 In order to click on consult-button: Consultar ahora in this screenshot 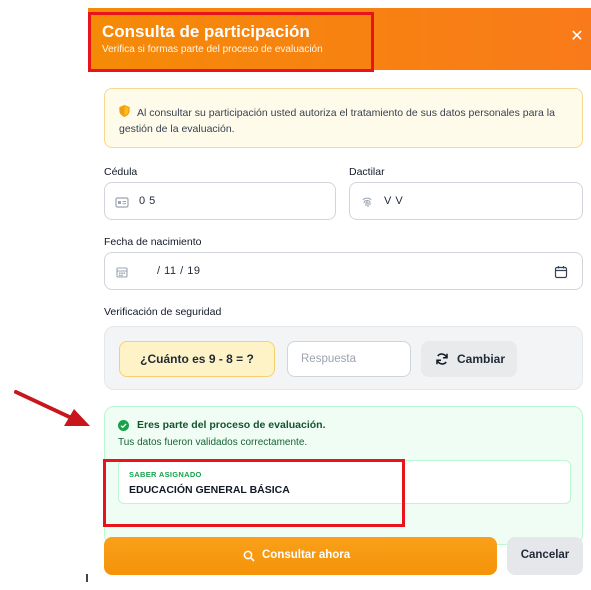, I will do `click(300, 556)`.